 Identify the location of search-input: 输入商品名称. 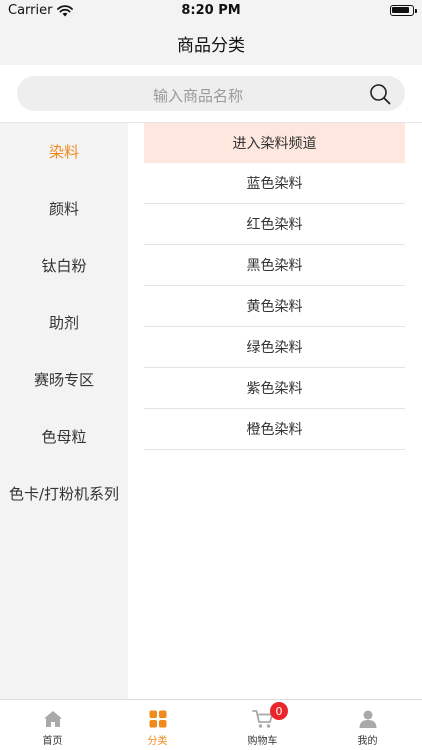
(211, 93).